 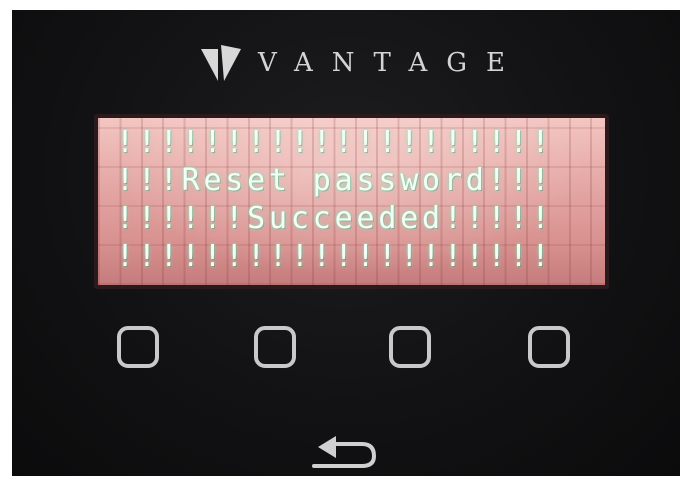 What do you see at coordinates (221, 63) in the screenshot?
I see `vantage-logo-icon` at bounding box center [221, 63].